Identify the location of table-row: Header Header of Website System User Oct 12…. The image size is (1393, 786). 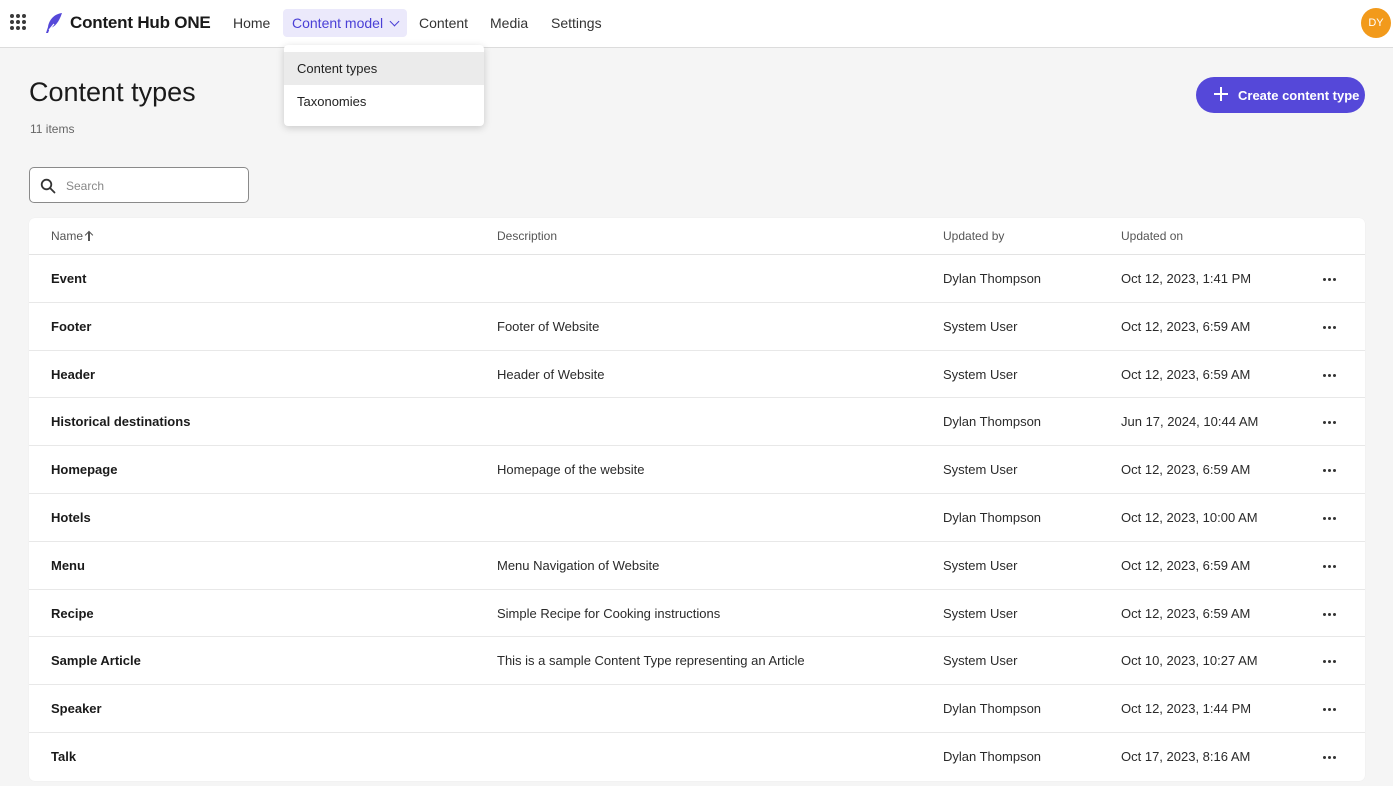
(697, 375).